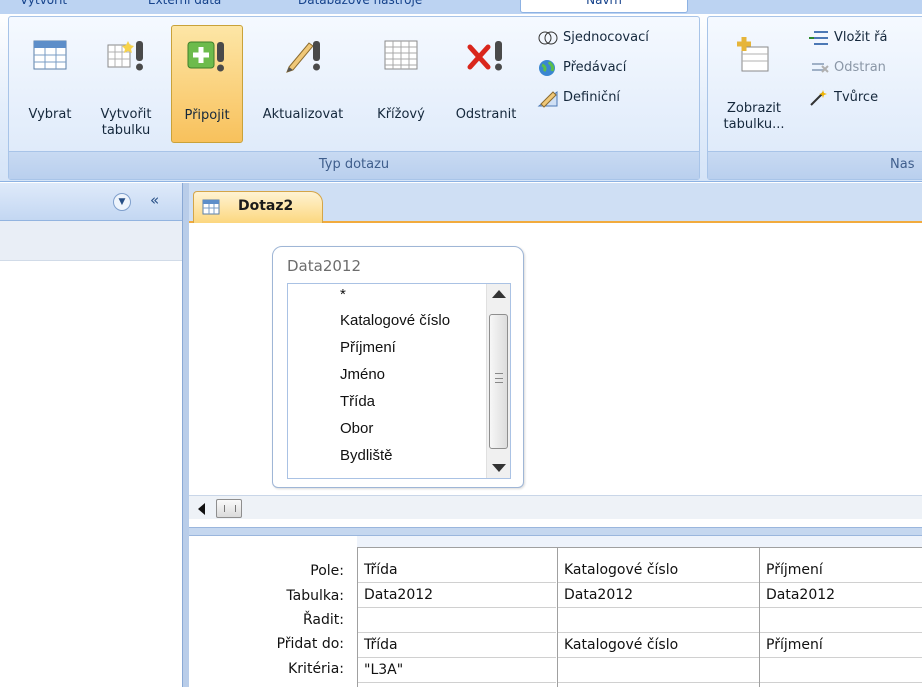 The image size is (922, 687). I want to click on union-icon, so click(548, 38).